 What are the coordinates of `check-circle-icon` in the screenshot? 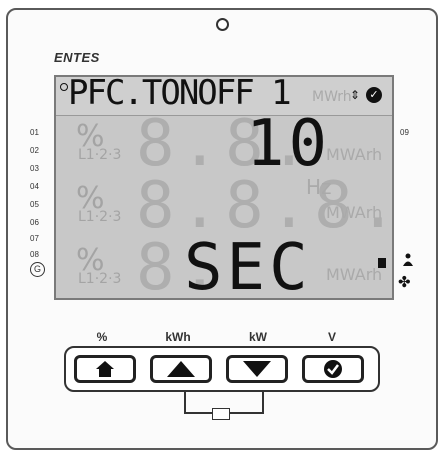 It's located at (333, 369).